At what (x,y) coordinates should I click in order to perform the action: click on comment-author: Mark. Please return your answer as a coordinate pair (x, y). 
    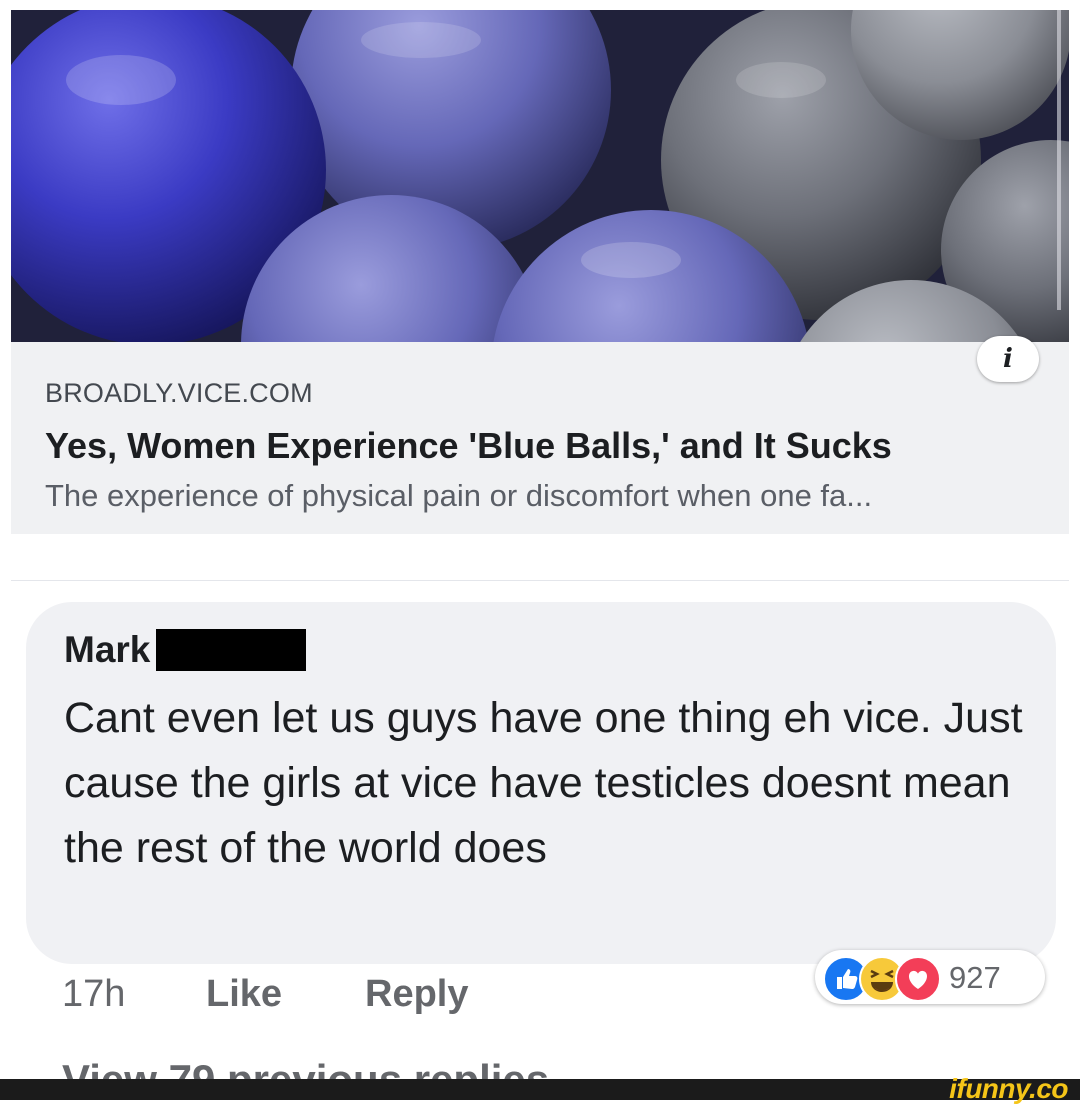
    Looking at the image, I should click on (185, 650).